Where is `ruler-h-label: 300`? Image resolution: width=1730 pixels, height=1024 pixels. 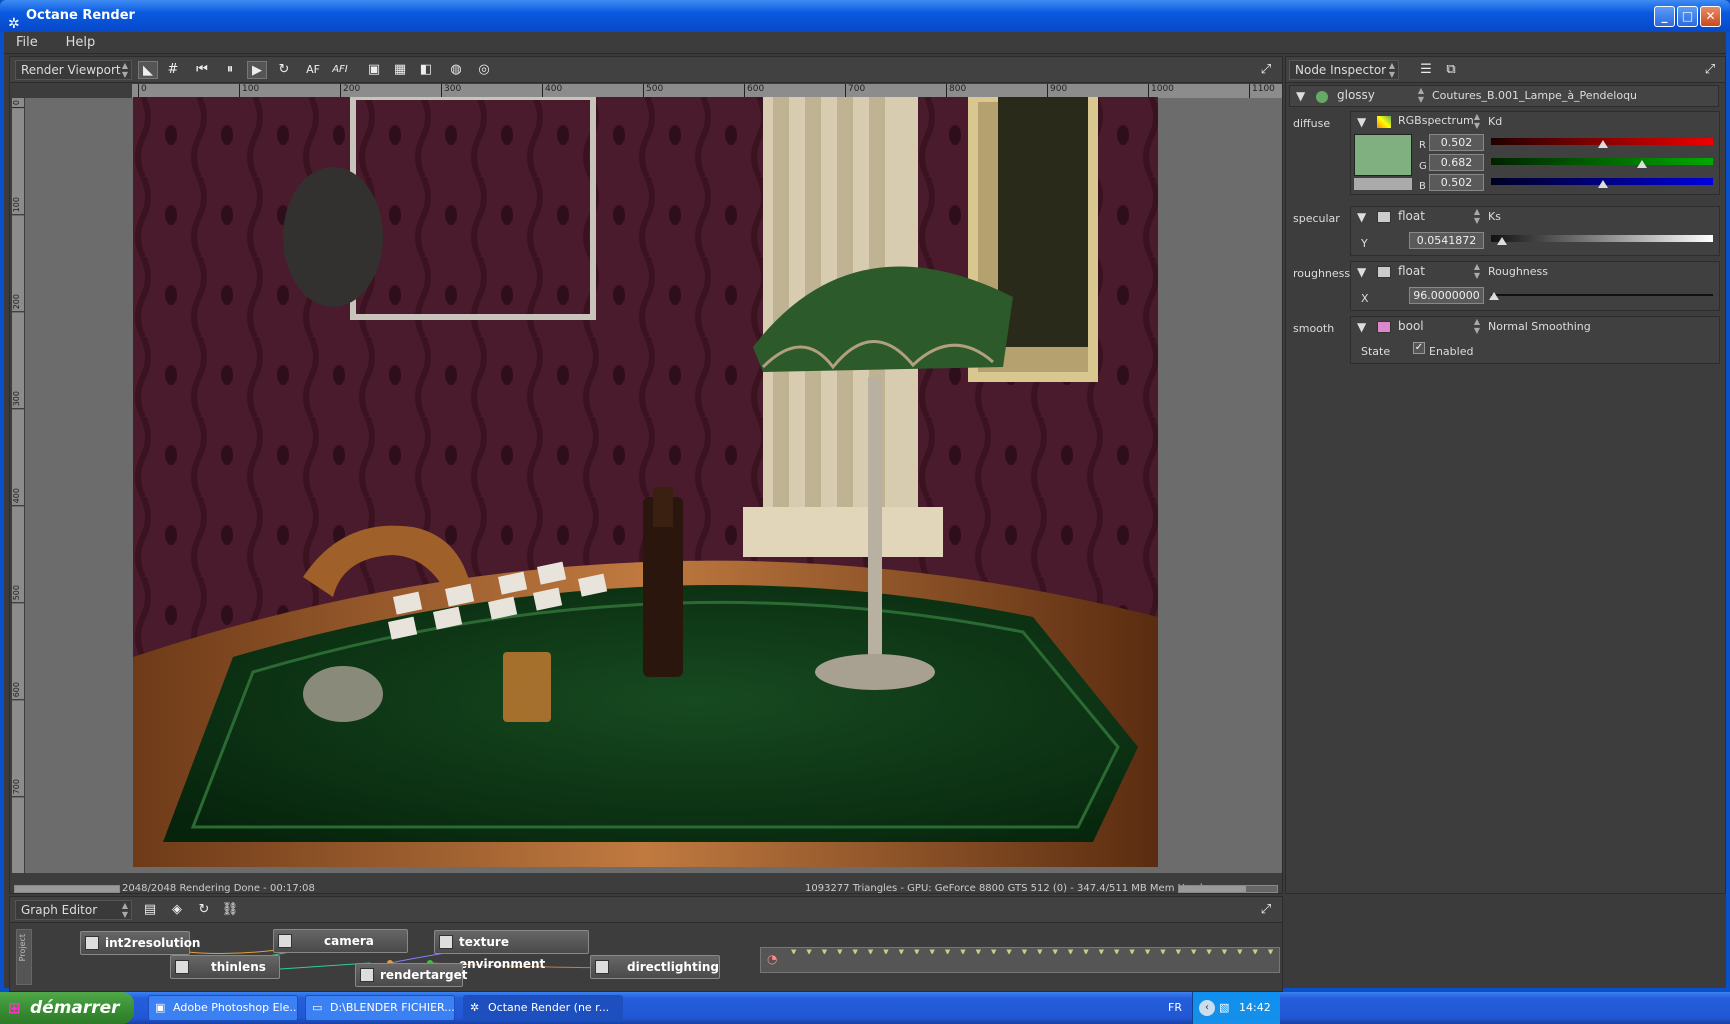
ruler-h-label: 300 is located at coordinates (451, 91).